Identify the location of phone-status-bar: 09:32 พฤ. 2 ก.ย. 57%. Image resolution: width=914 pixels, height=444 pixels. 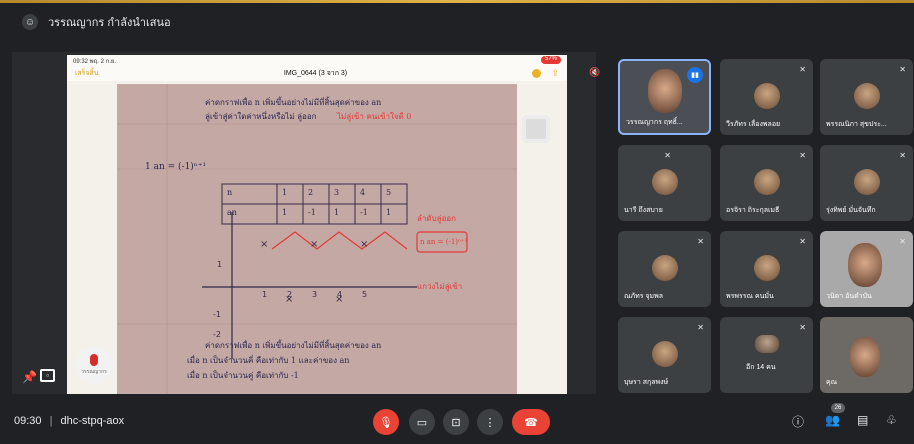
(317, 60).